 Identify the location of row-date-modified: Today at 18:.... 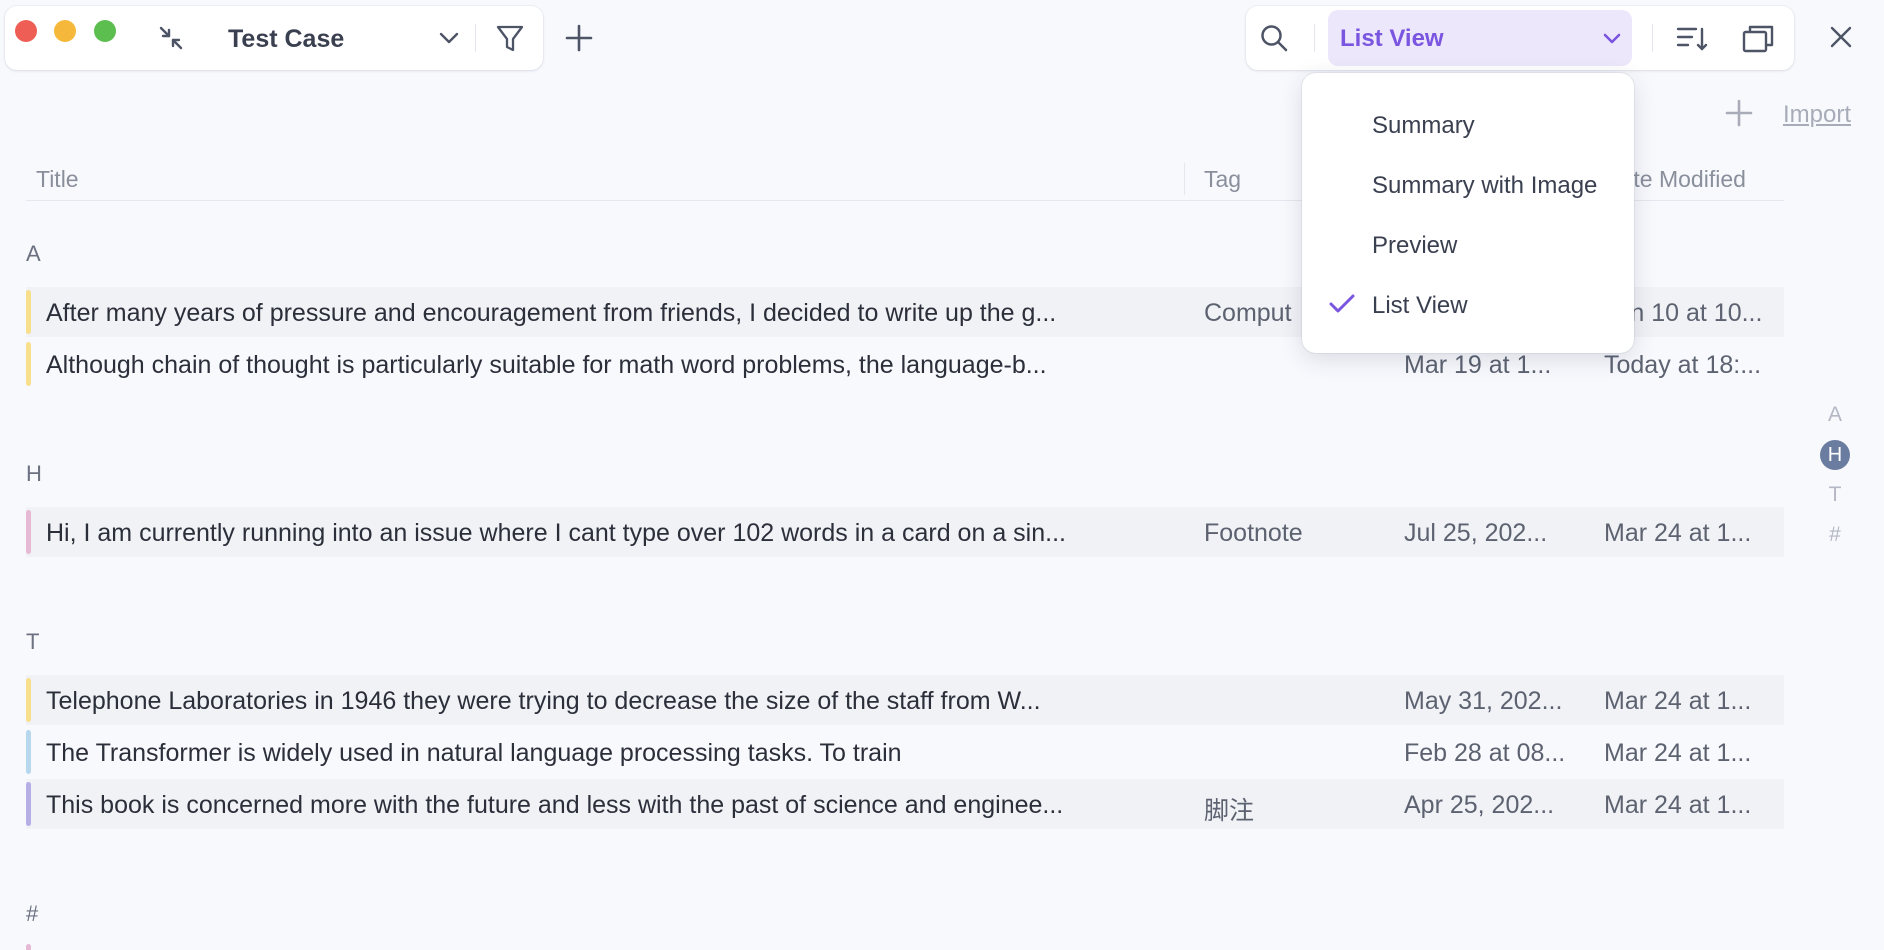
(1683, 365).